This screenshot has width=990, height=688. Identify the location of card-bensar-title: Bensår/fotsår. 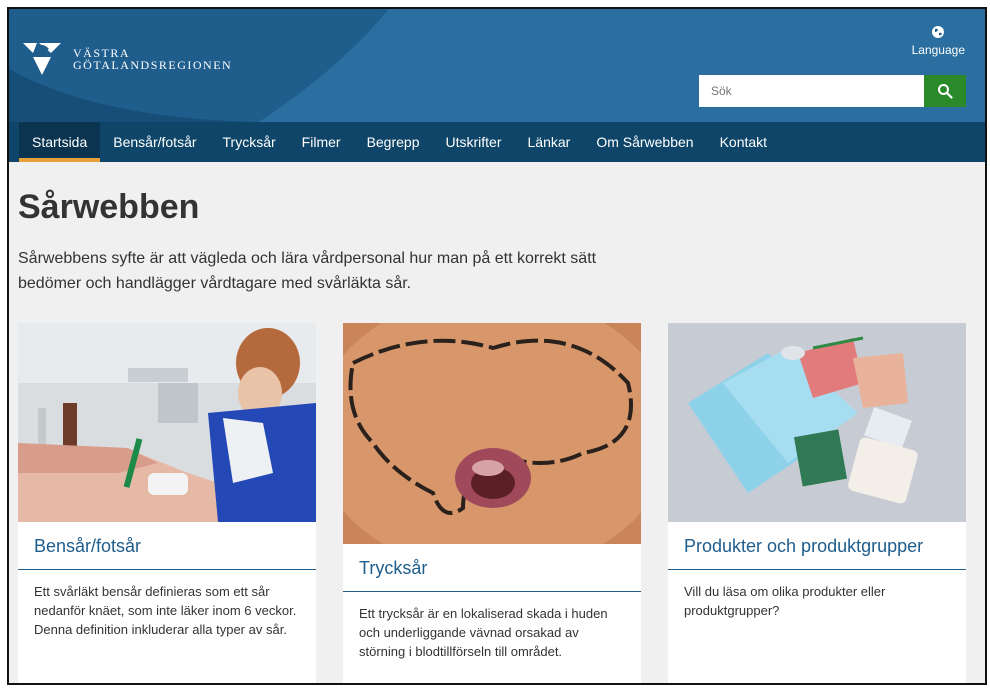
(167, 546).